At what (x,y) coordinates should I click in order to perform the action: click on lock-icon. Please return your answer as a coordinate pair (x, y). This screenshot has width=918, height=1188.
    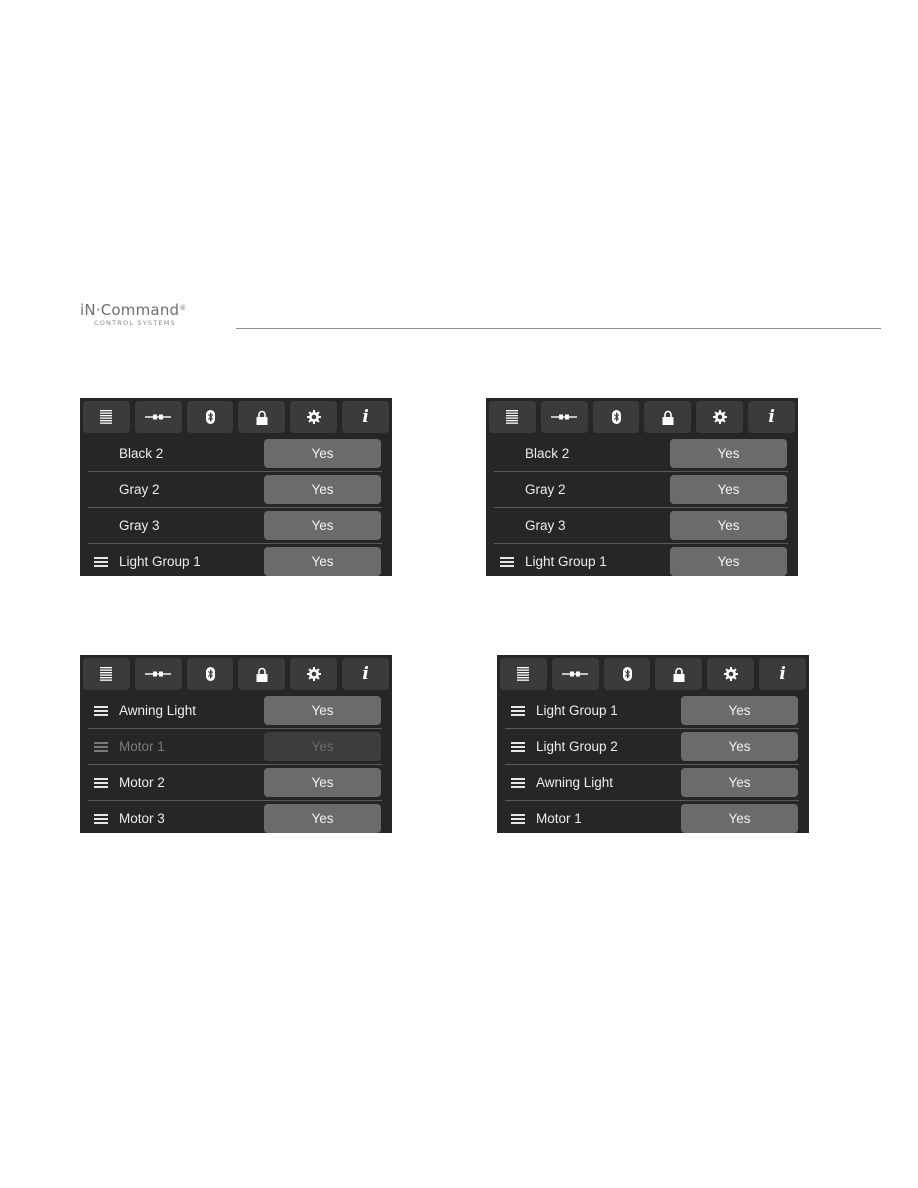
    Looking at the image, I should click on (262, 674).